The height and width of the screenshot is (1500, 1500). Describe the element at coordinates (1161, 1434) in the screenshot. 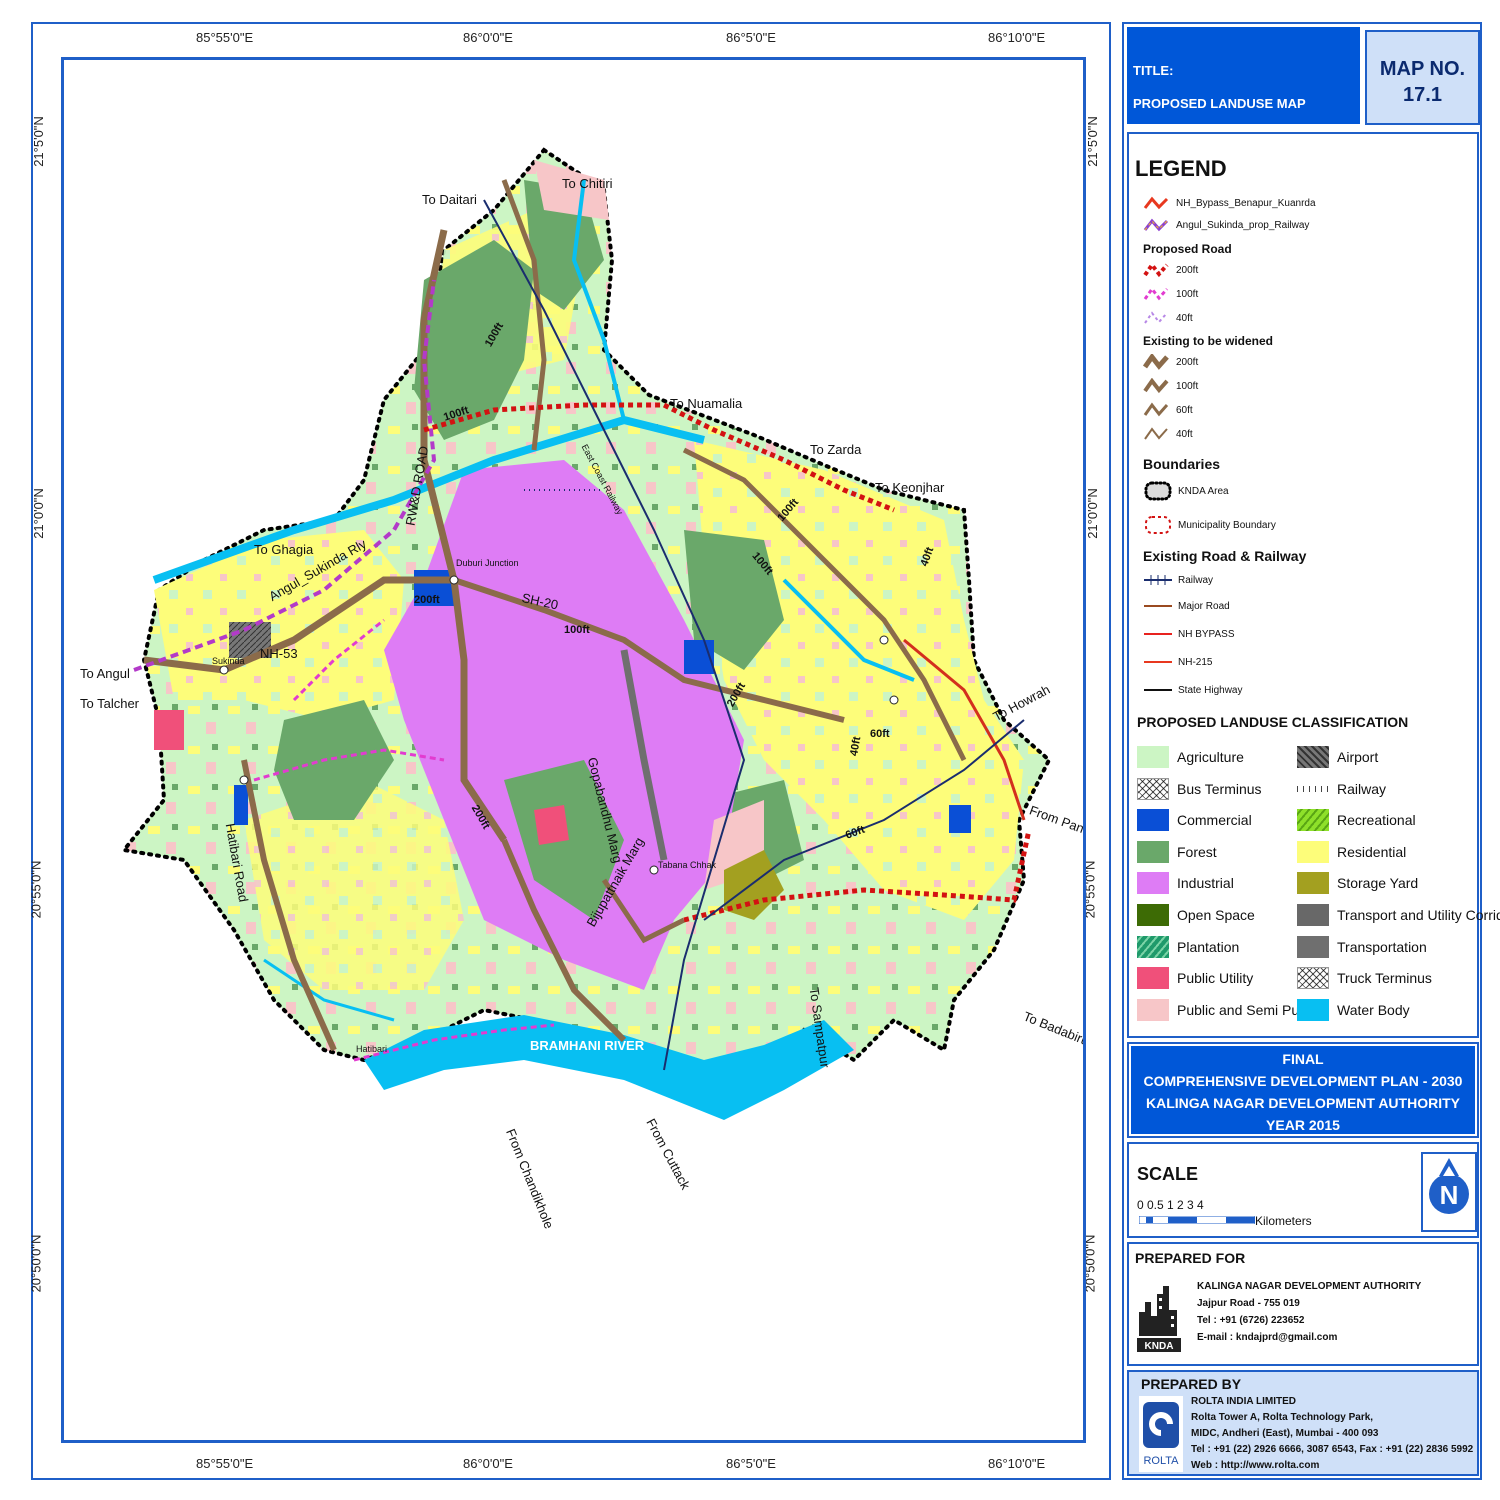

I see `rolta-logo: ROLTA` at that location.